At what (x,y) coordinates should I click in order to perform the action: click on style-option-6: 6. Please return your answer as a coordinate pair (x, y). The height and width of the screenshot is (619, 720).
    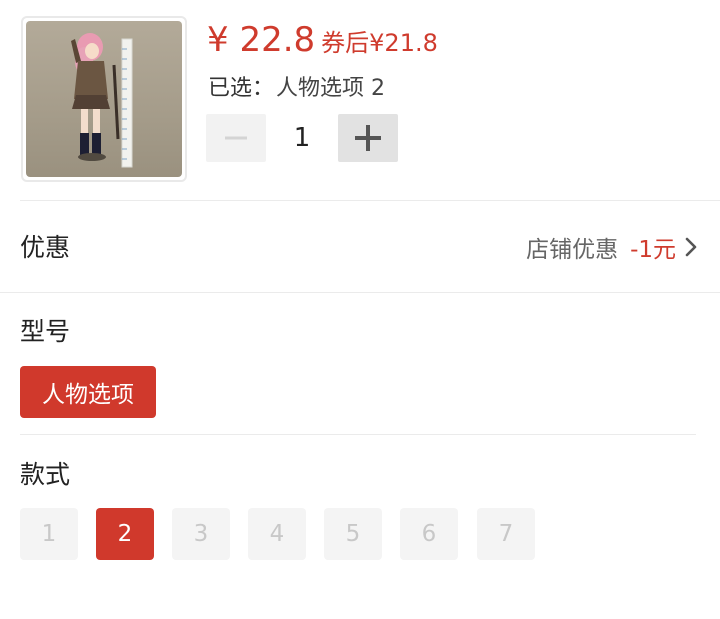
    Looking at the image, I should click on (429, 534).